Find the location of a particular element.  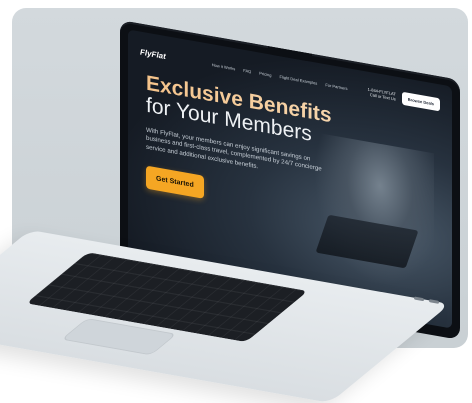

site-logo: FlyFlat is located at coordinates (153, 54).